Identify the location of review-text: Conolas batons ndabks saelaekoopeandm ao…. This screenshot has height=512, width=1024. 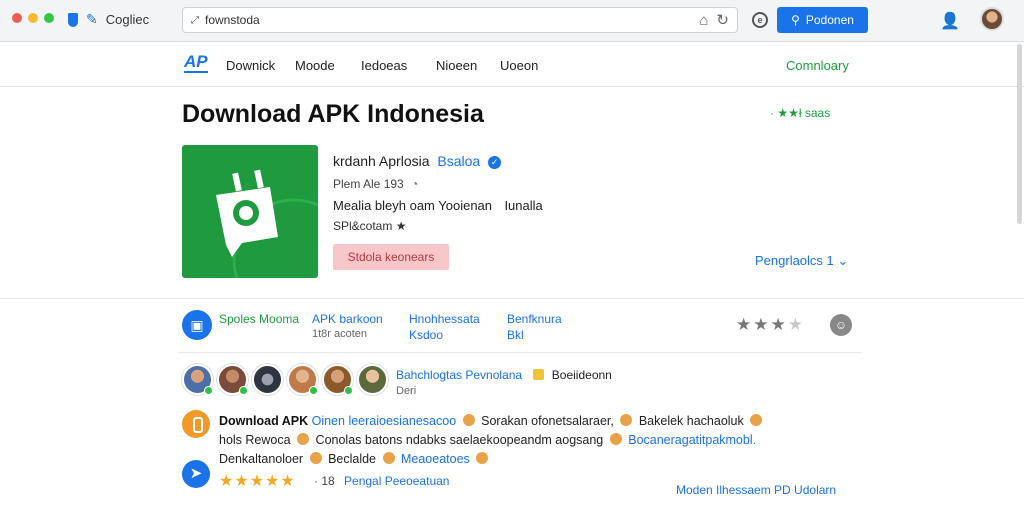
(459, 440).